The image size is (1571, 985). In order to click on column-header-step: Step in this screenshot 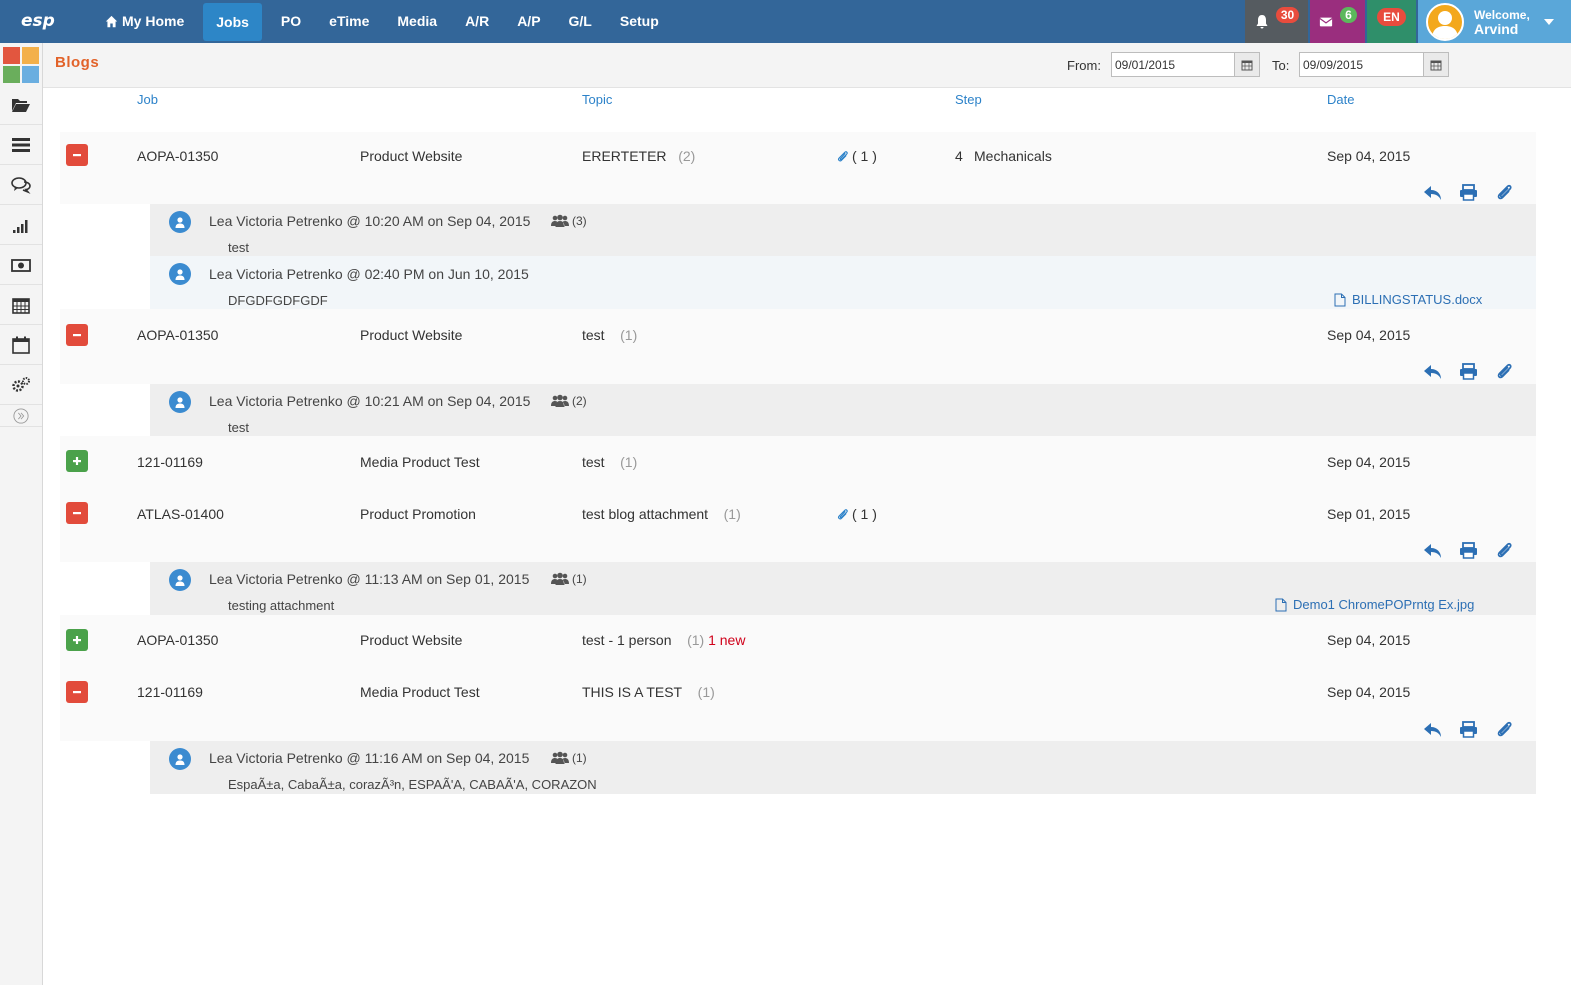, I will do `click(968, 99)`.